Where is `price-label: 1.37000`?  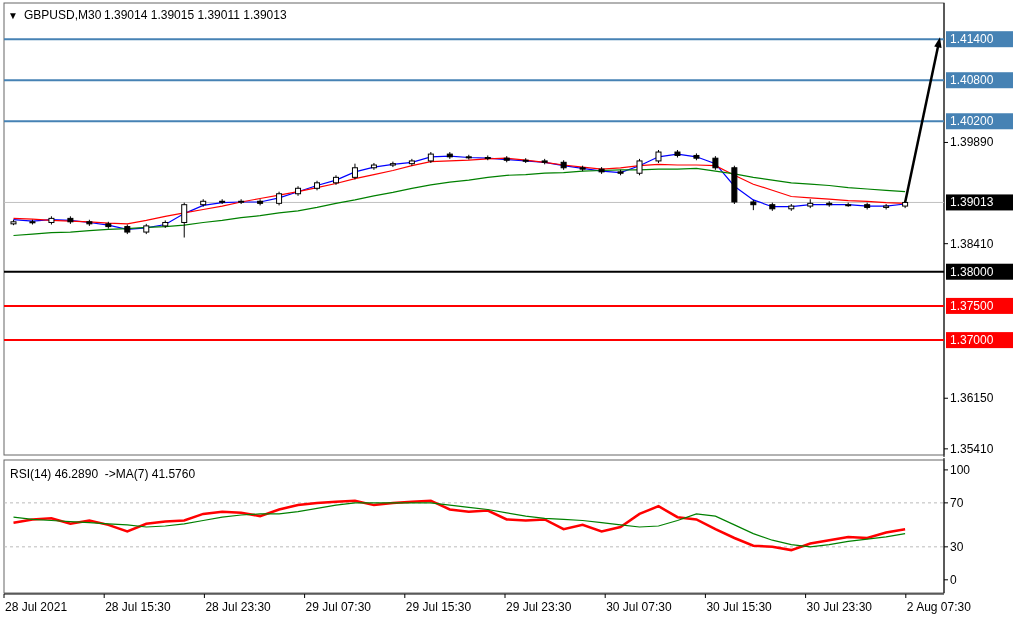
price-label: 1.37000 is located at coordinates (979, 340).